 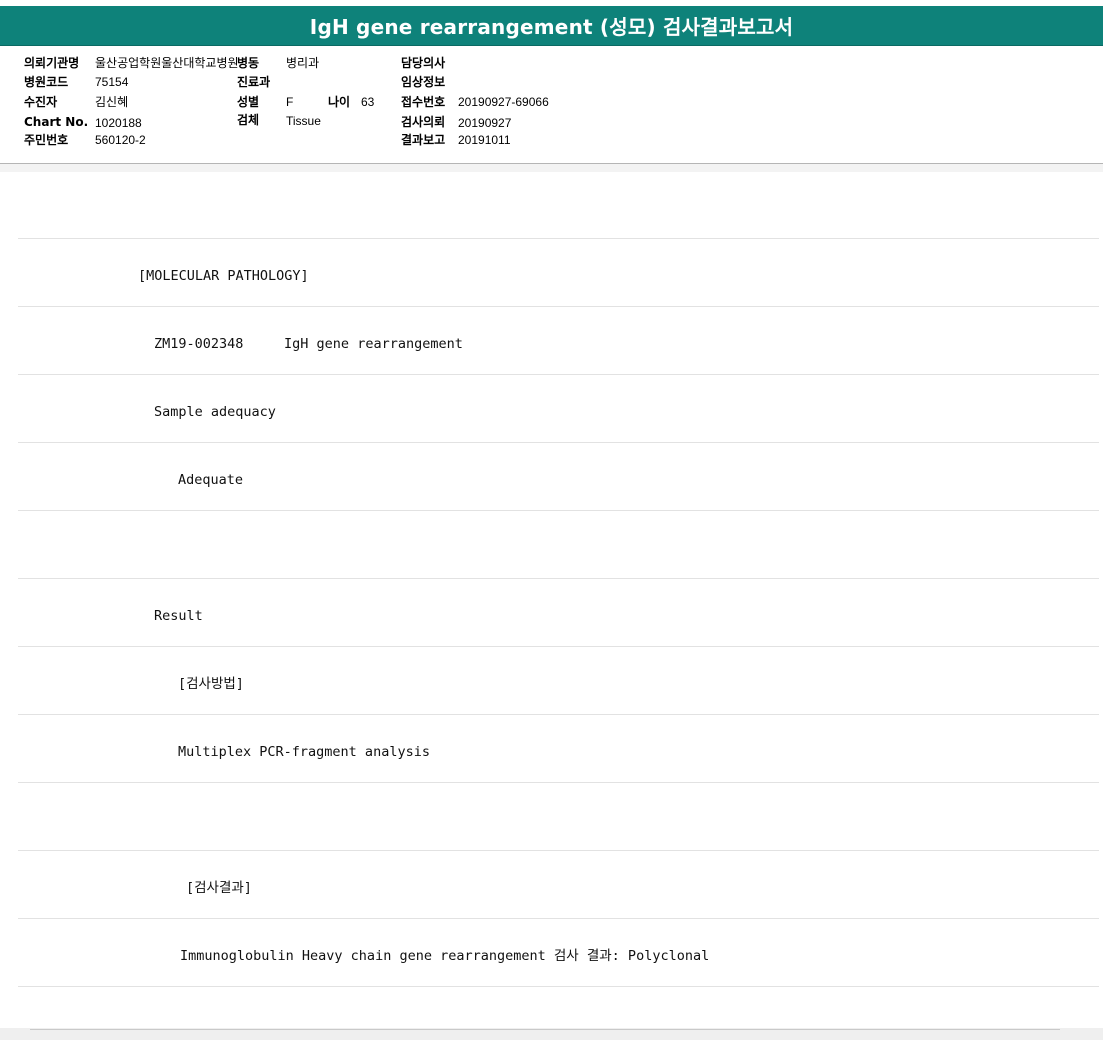 What do you see at coordinates (120, 140) in the screenshot?
I see `resident-no-value: 560120-2` at bounding box center [120, 140].